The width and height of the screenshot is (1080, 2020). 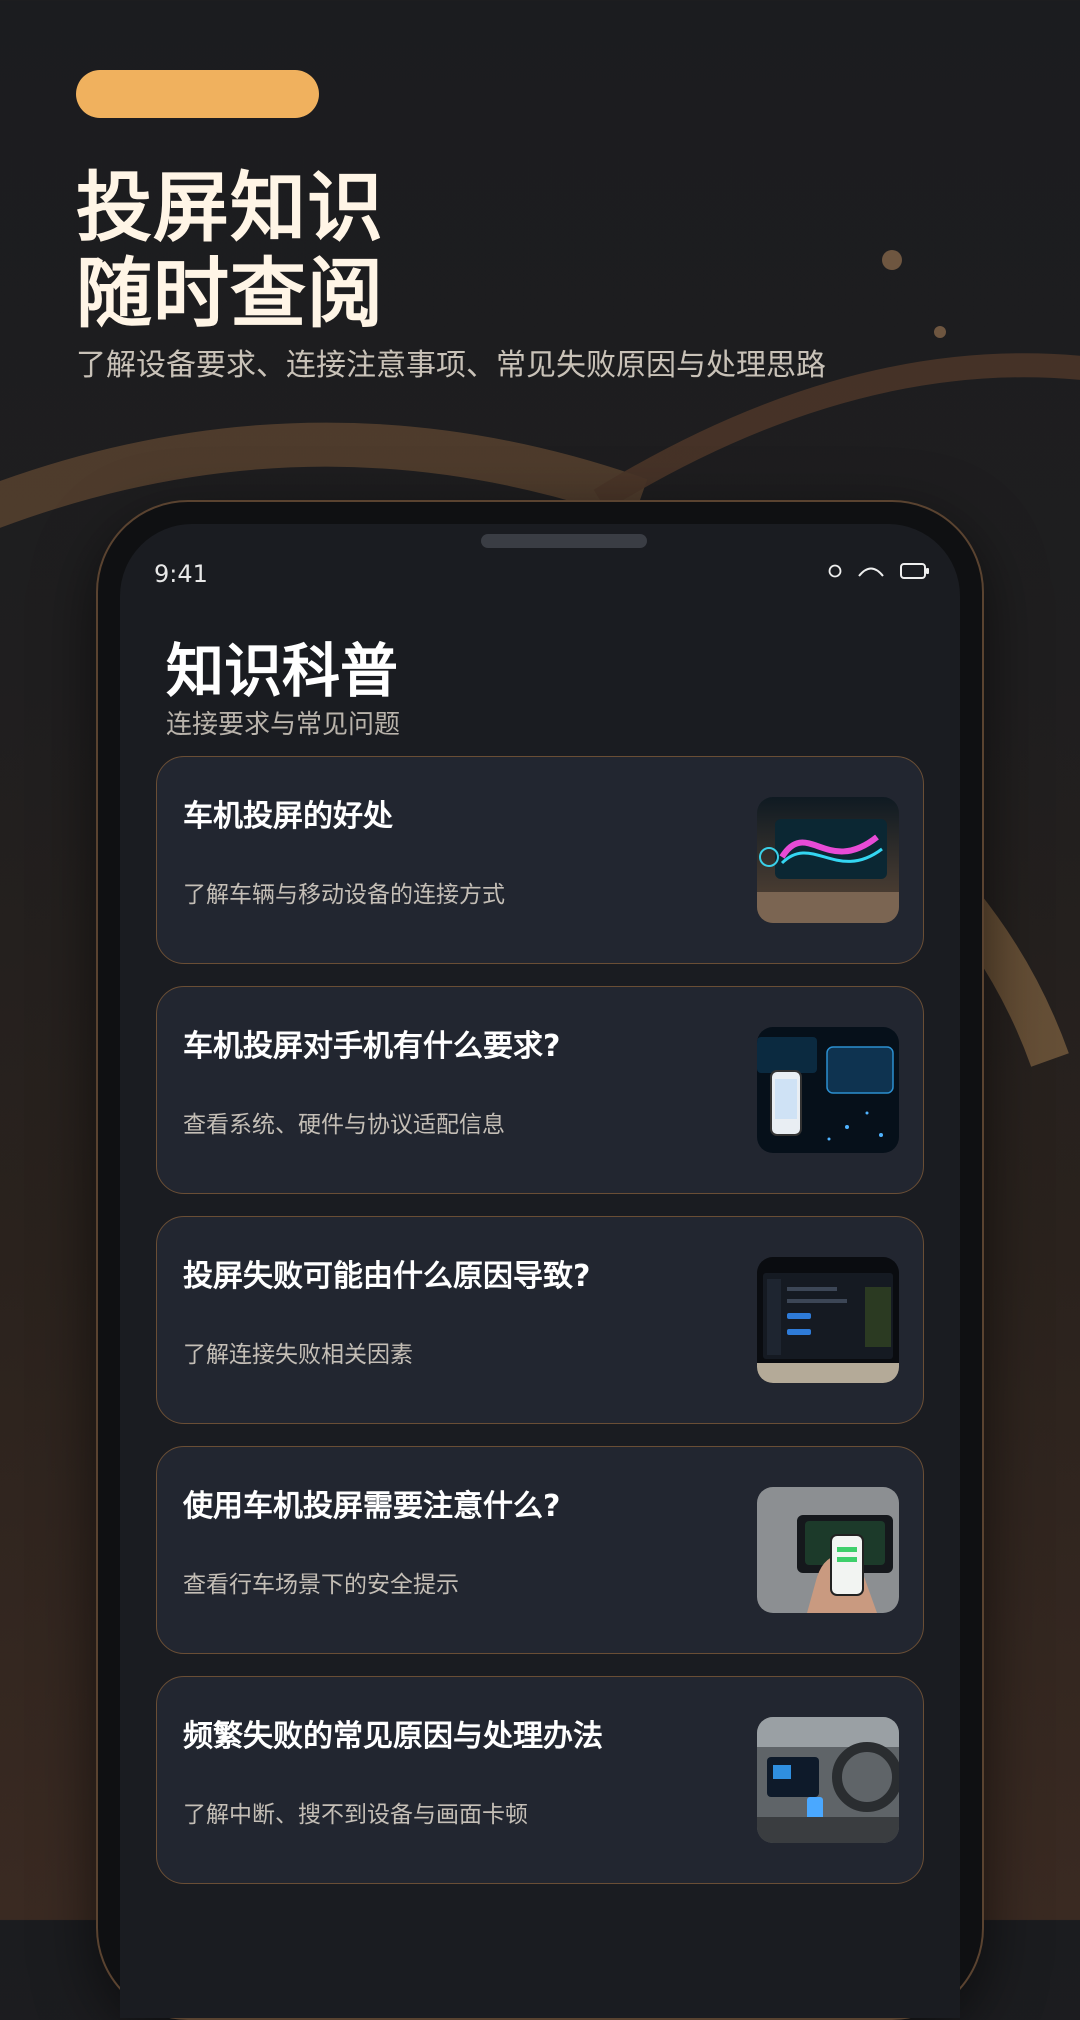 What do you see at coordinates (372, 1506) in the screenshot?
I see `card-title: 使用车机投屏需要注意什么?` at bounding box center [372, 1506].